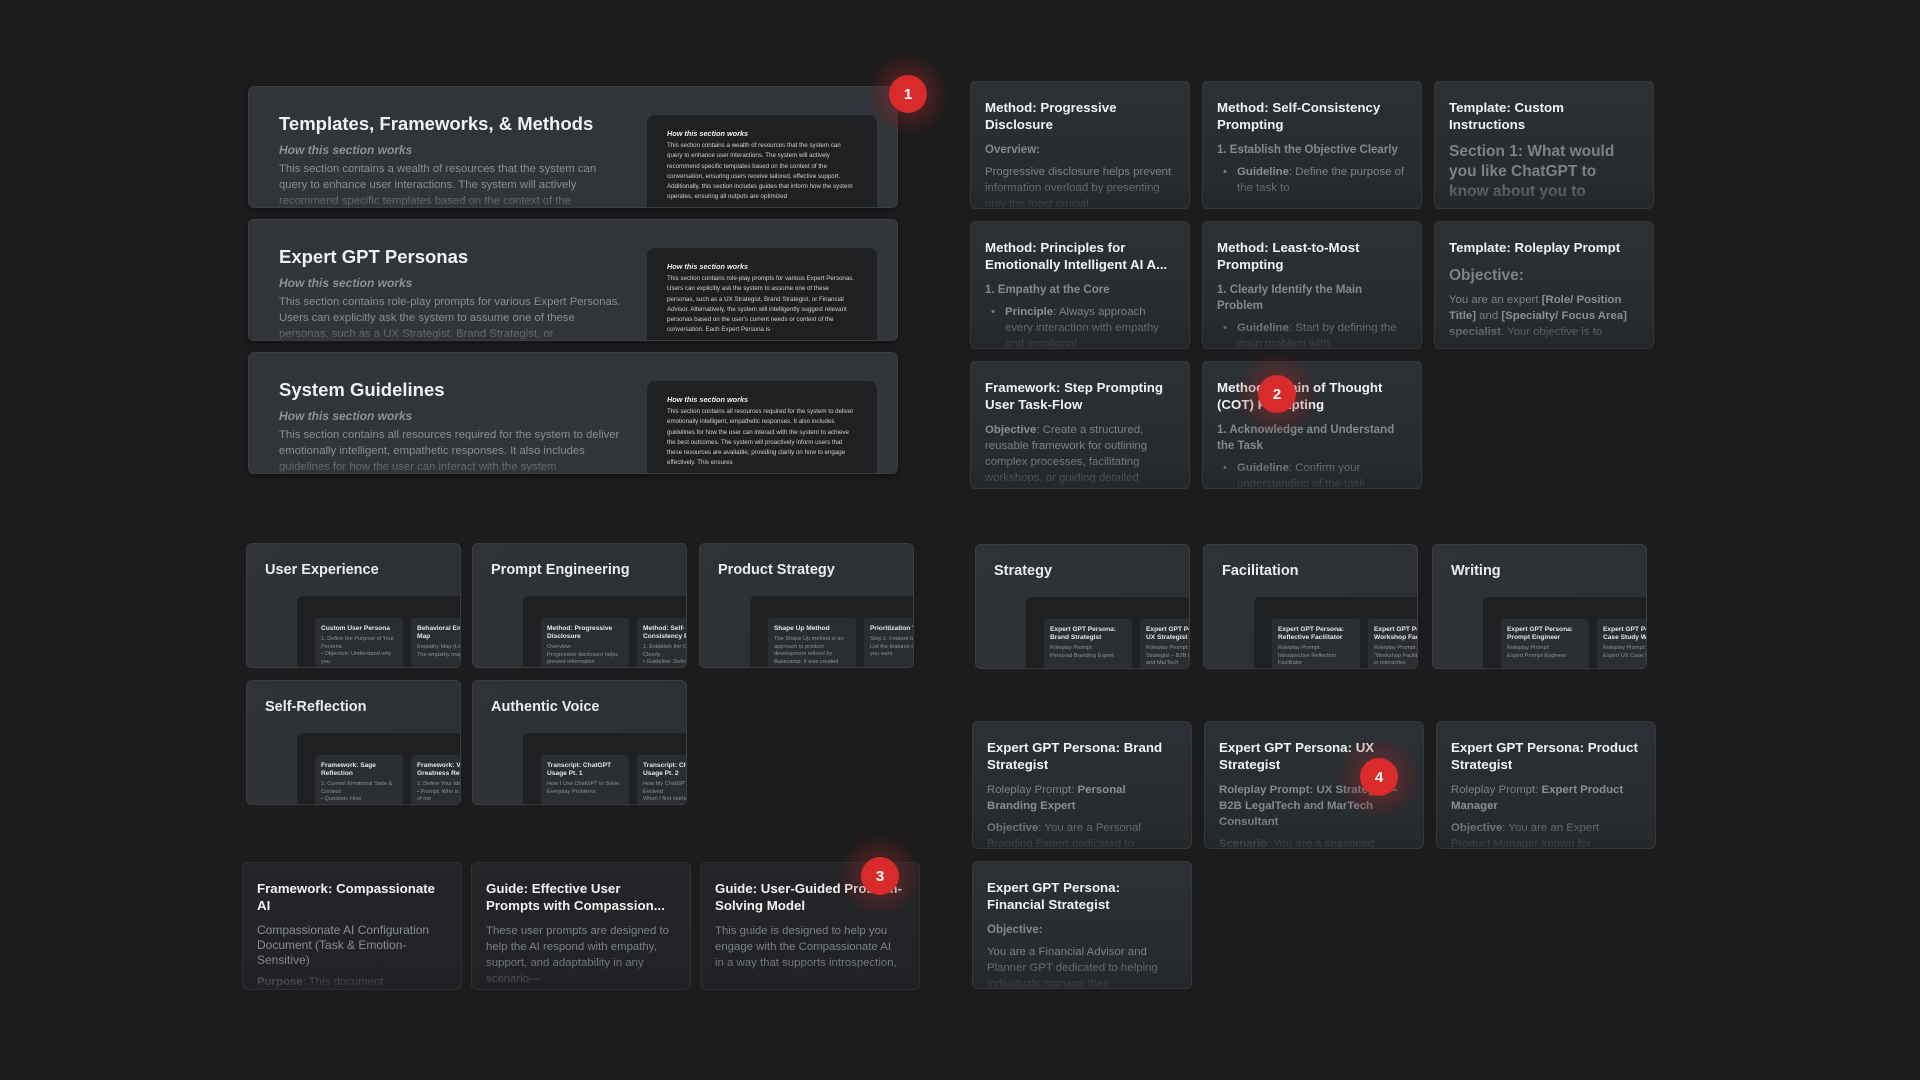 Image resolution: width=1920 pixels, height=1080 pixels. Describe the element at coordinates (579, 769) in the screenshot. I see `mini-card-title: Transcript: ChatGPT Usage Pt. 1` at that location.